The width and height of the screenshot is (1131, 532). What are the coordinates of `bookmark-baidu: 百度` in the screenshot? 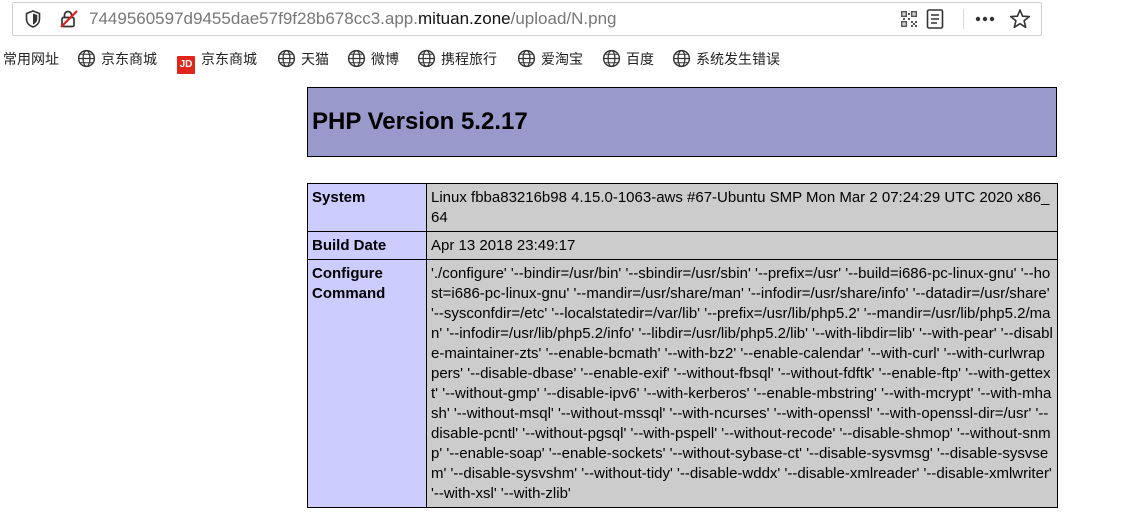 It's located at (628, 59).